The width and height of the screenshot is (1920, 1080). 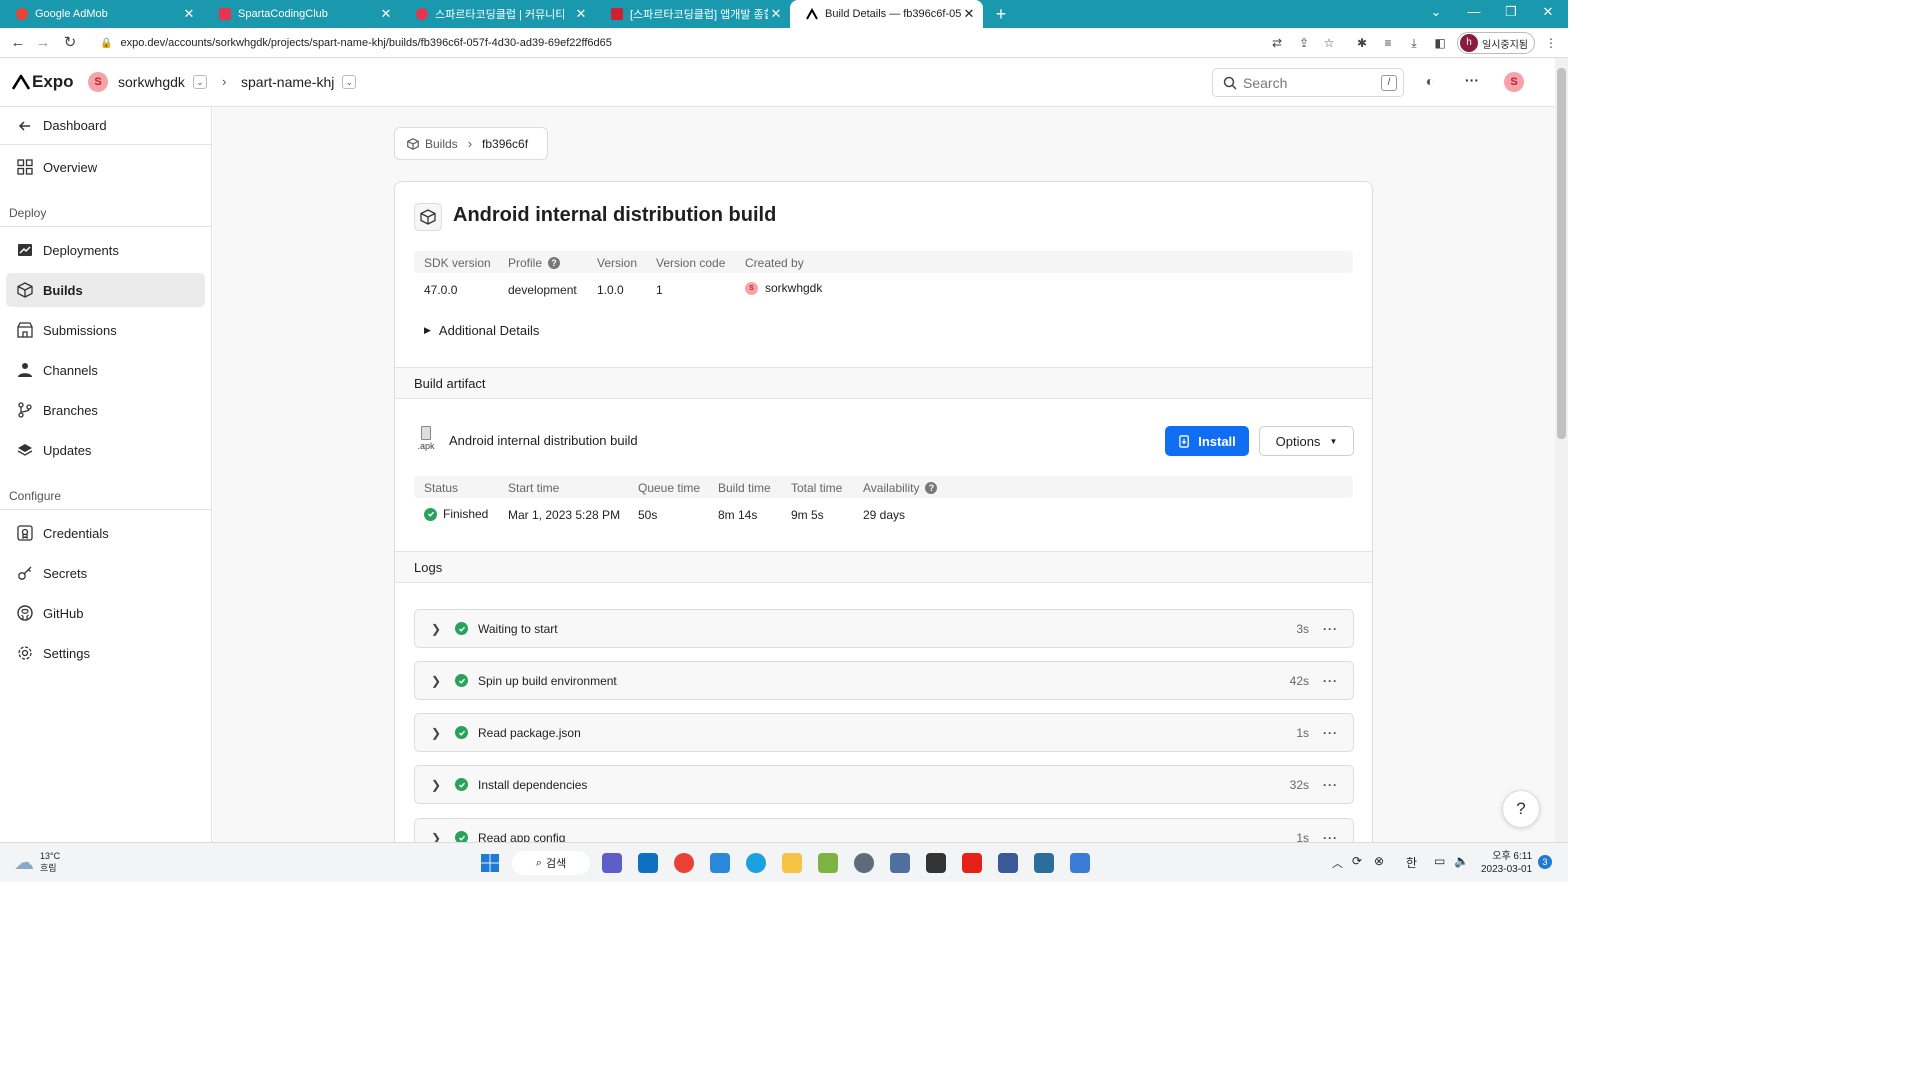 What do you see at coordinates (105, 167) in the screenshot?
I see `sidebar-item-overview: Overview` at bounding box center [105, 167].